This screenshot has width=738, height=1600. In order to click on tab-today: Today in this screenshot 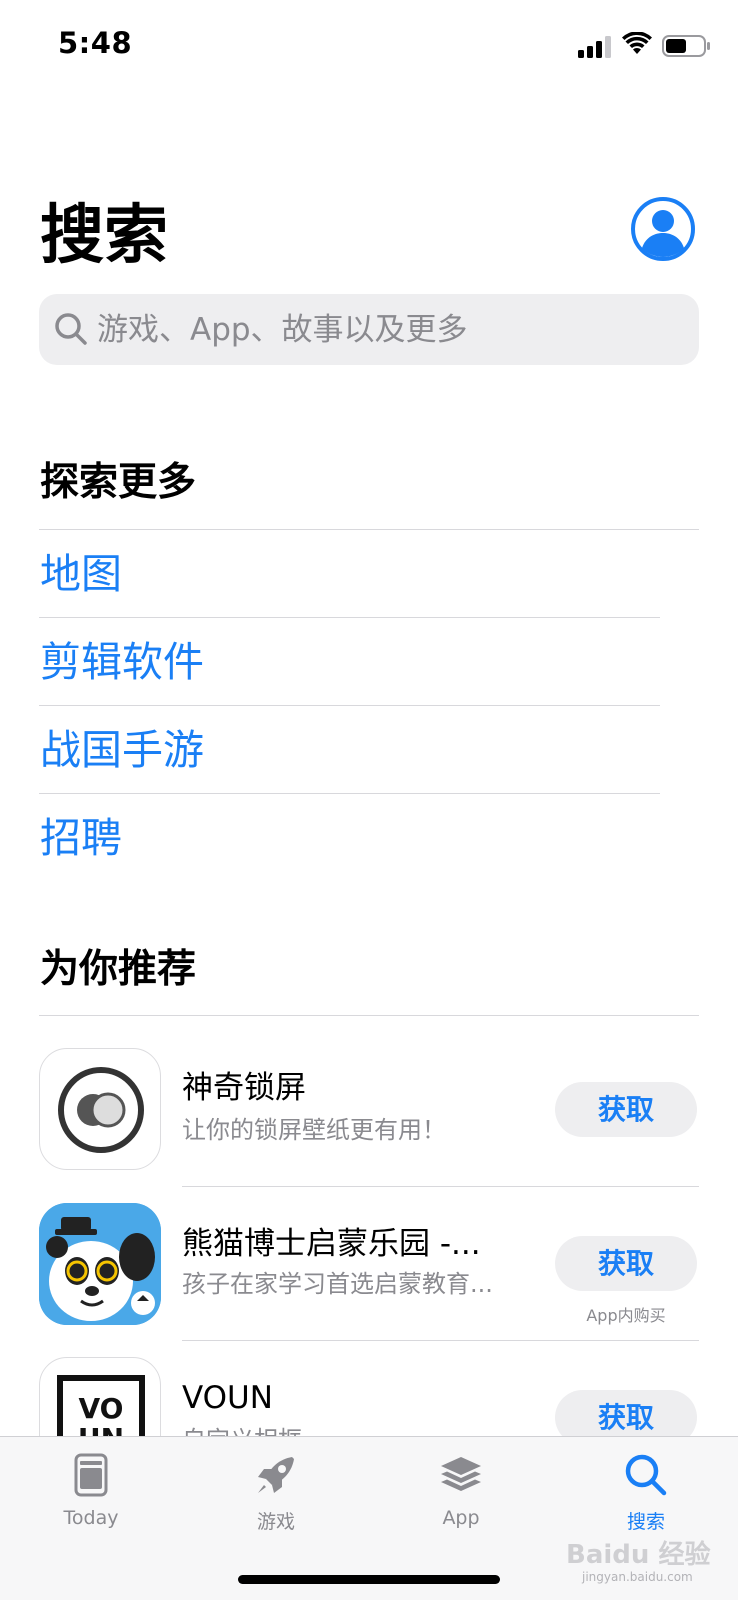, I will do `click(91, 1492)`.